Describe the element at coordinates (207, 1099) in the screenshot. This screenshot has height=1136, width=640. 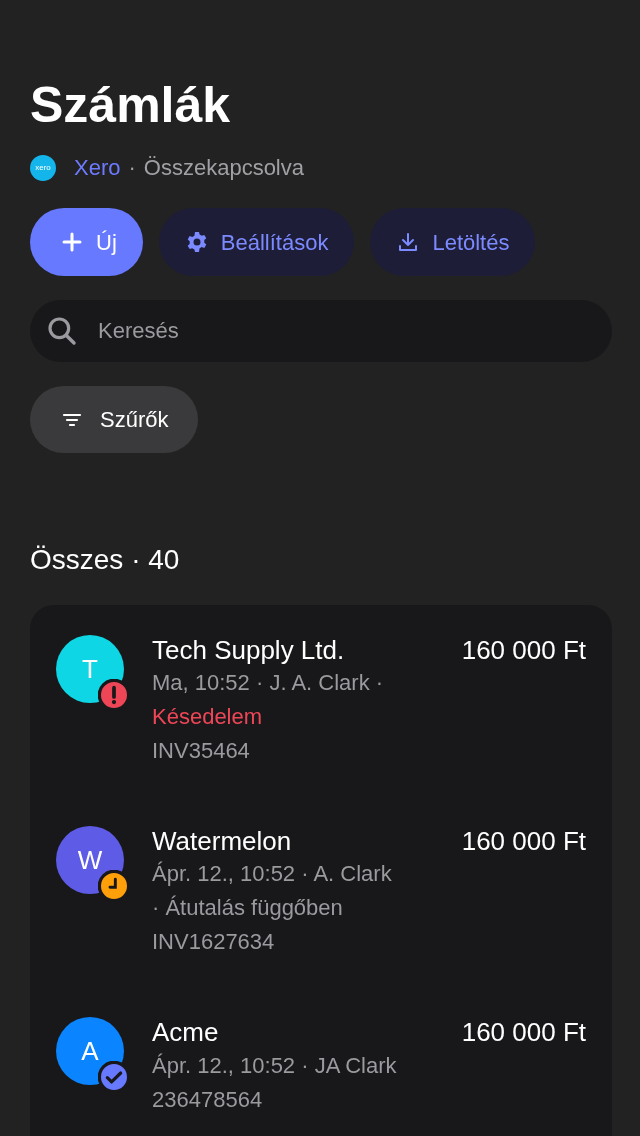
I see `invoice-number: 236478564` at that location.